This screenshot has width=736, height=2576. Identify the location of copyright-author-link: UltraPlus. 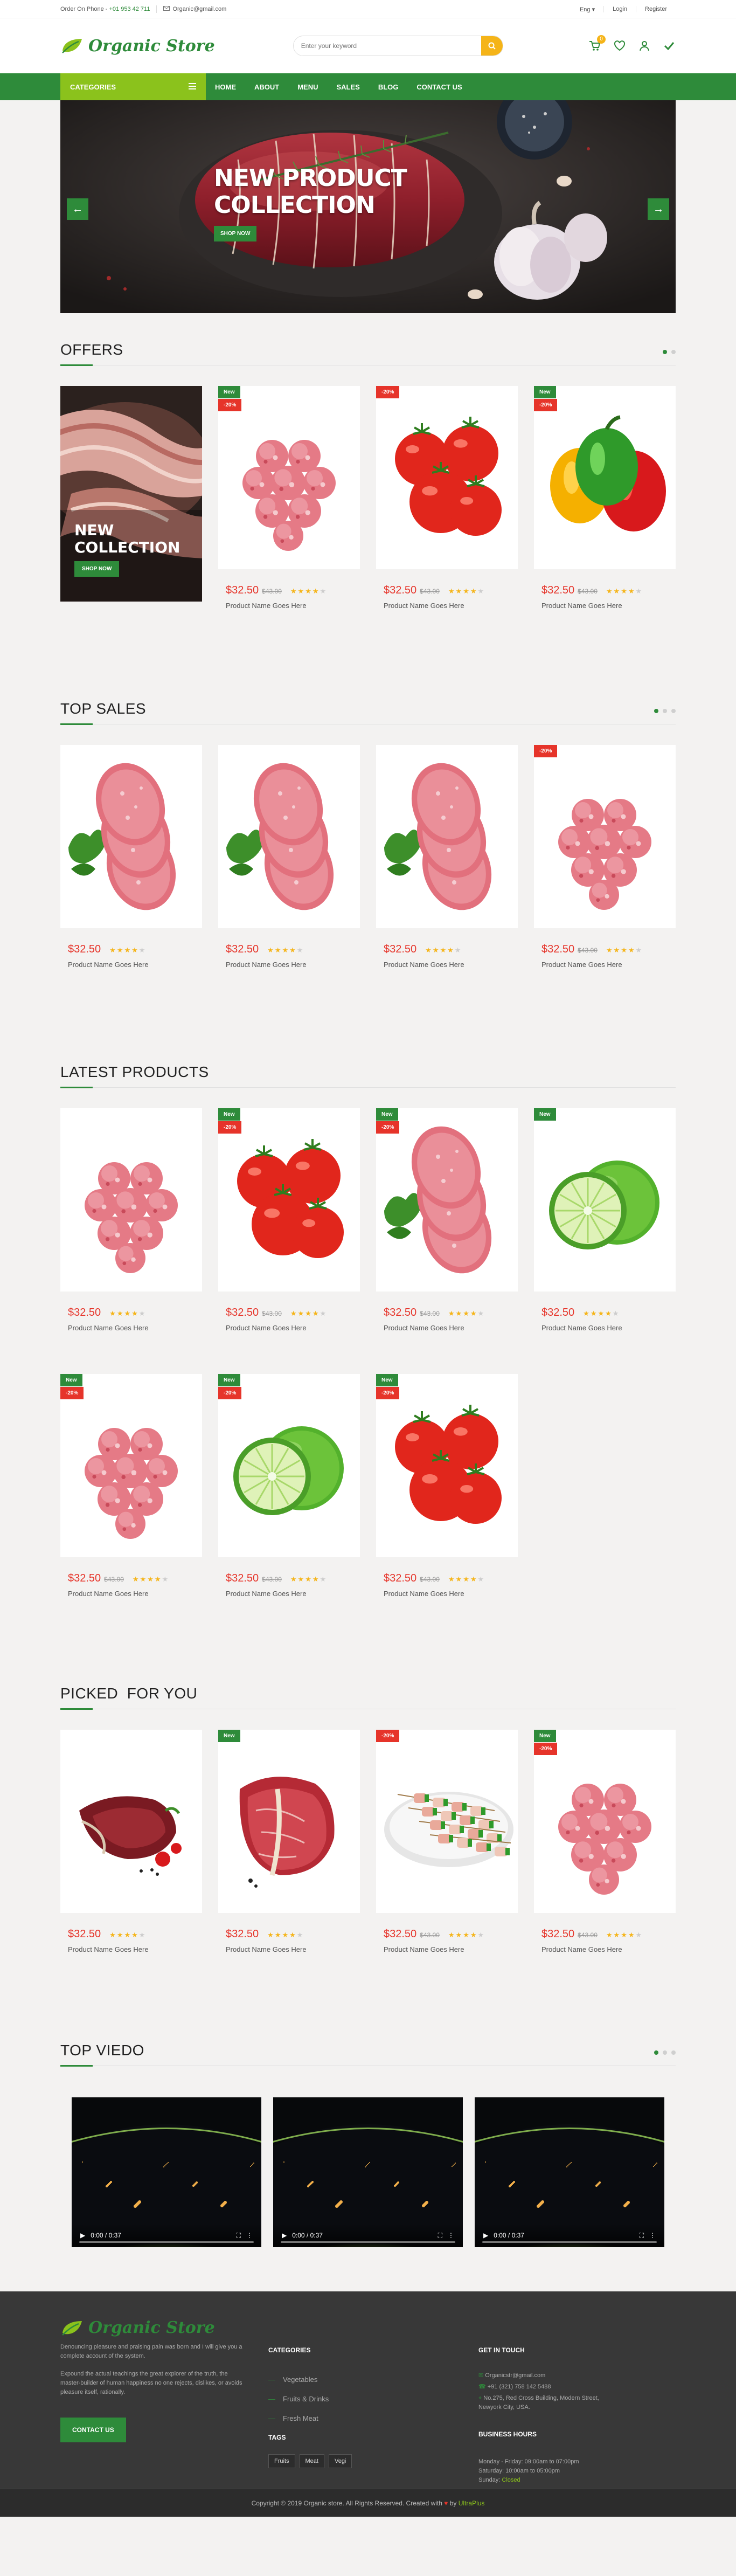
(472, 2503).